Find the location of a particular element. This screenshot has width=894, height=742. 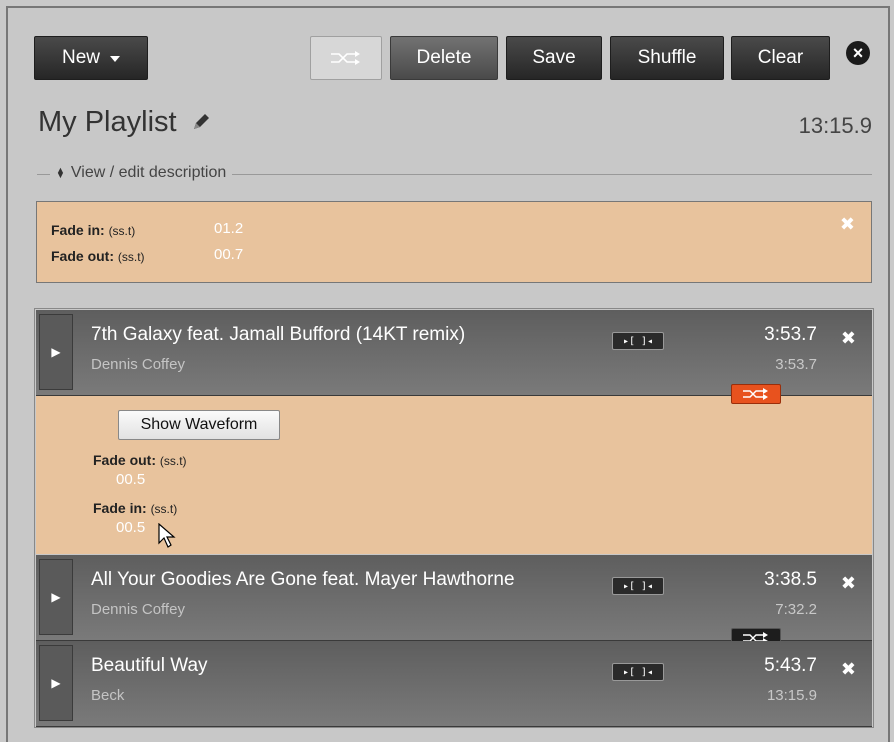

description-toggle: ▲ ▼ View / edit description is located at coordinates (141, 173).